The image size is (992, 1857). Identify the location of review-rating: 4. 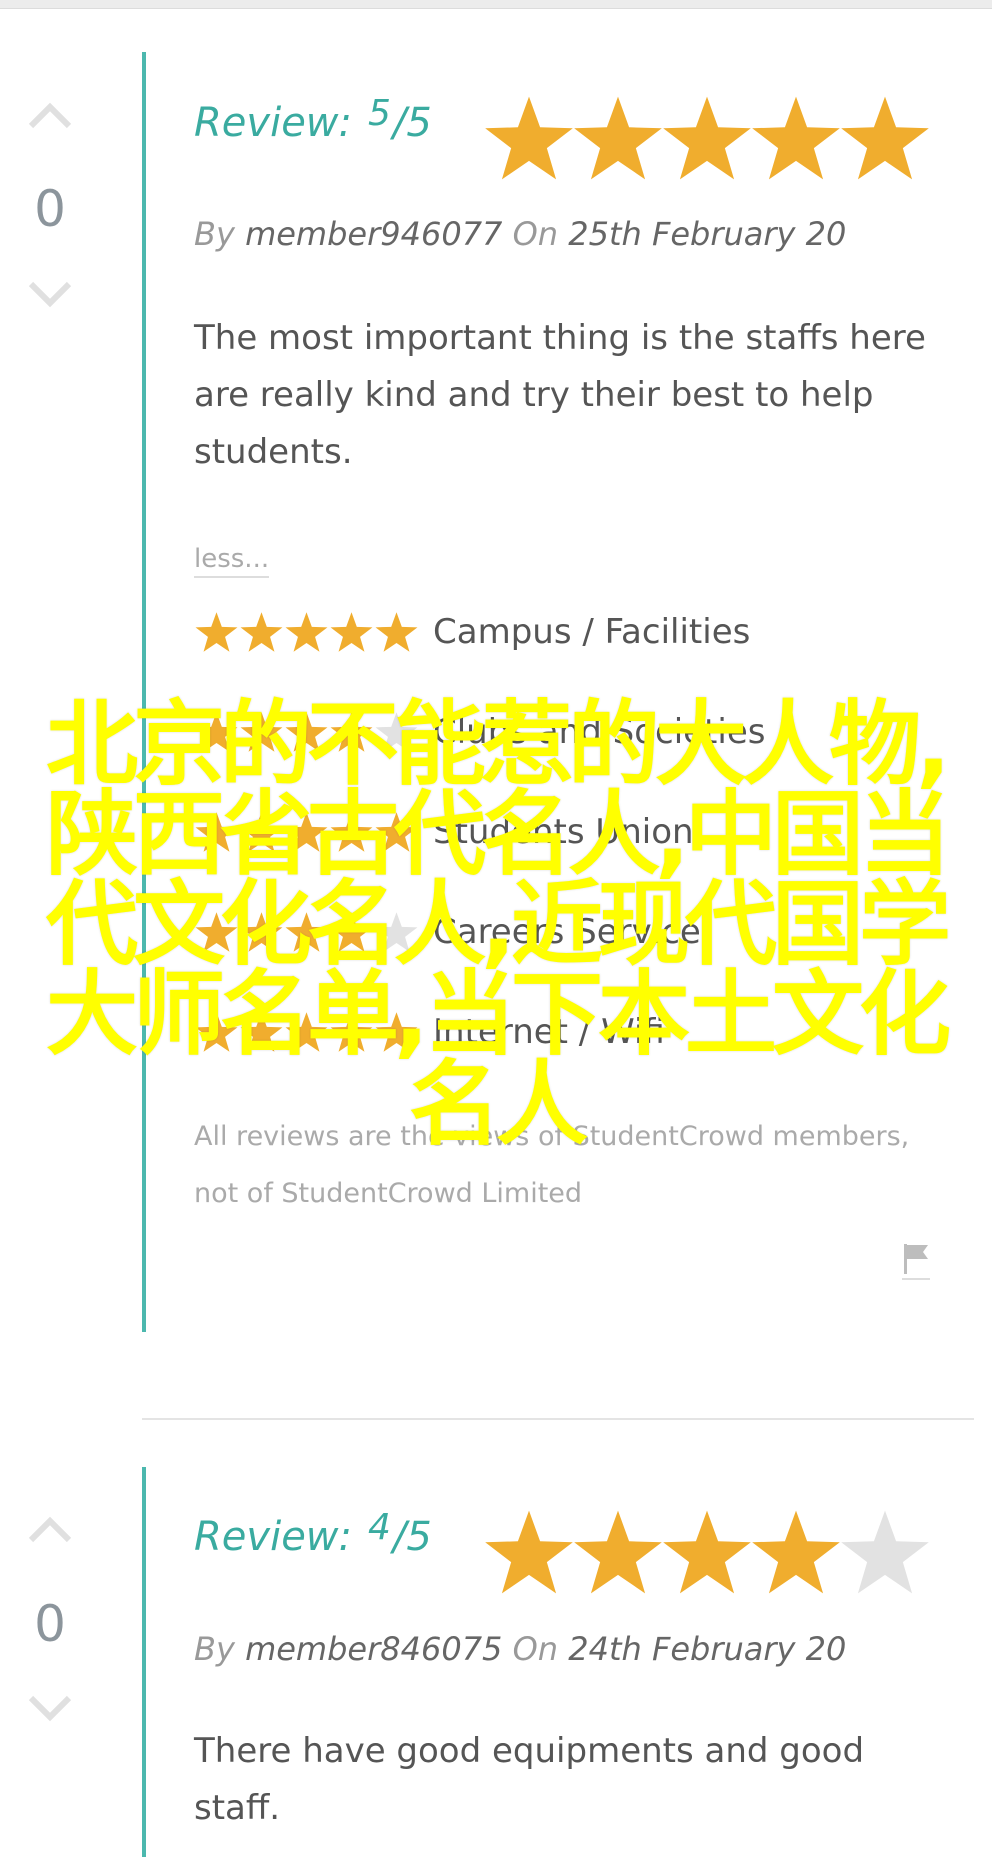
(379, 1527).